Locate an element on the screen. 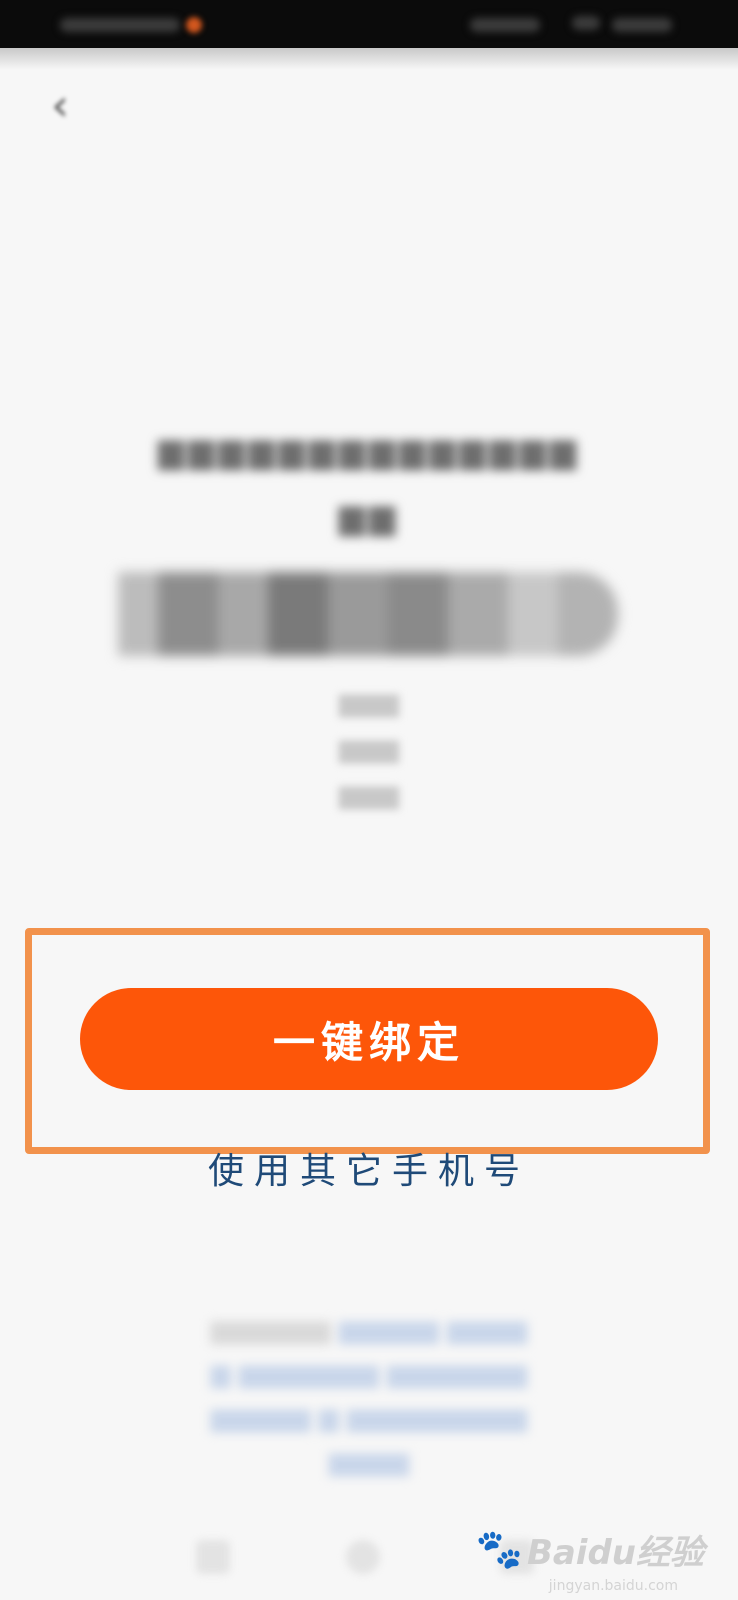 The height and width of the screenshot is (1600, 738). nav-back-icon is located at coordinates (213, 1557).